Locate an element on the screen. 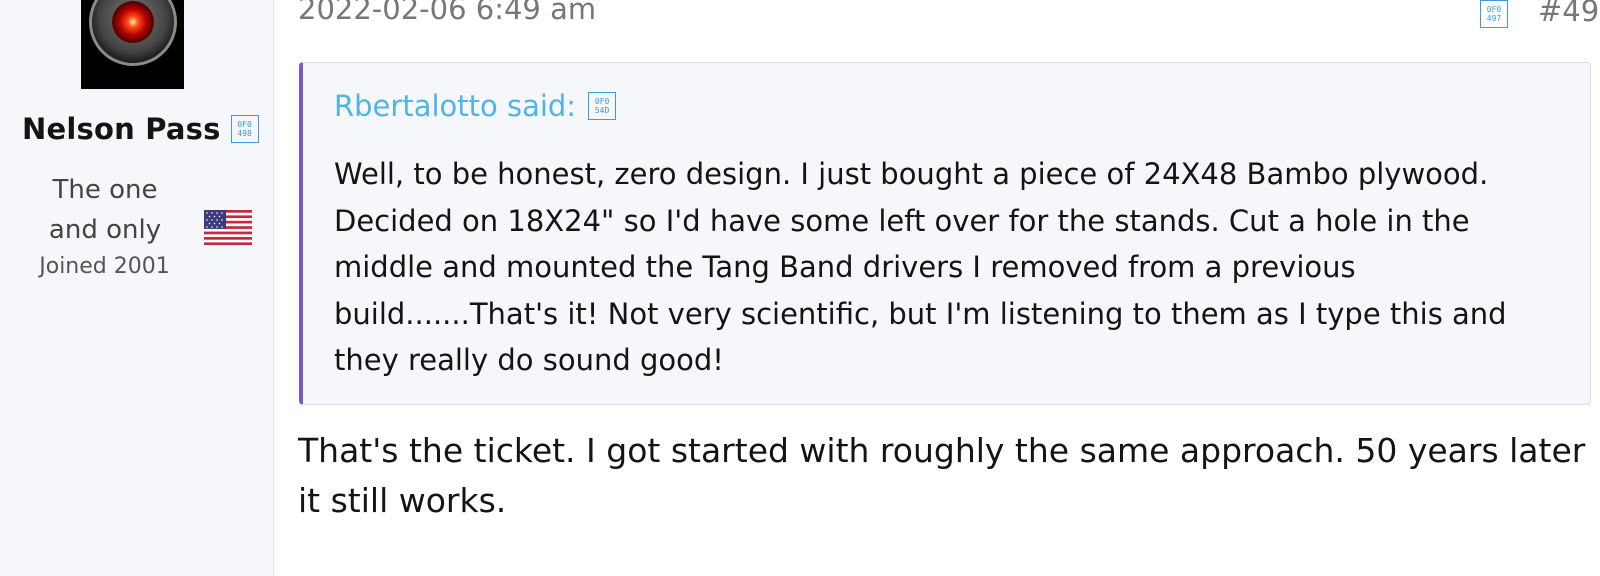 This screenshot has height=576, width=1600. username-row: Nelson Pass 0F0 498 is located at coordinates (140, 129).